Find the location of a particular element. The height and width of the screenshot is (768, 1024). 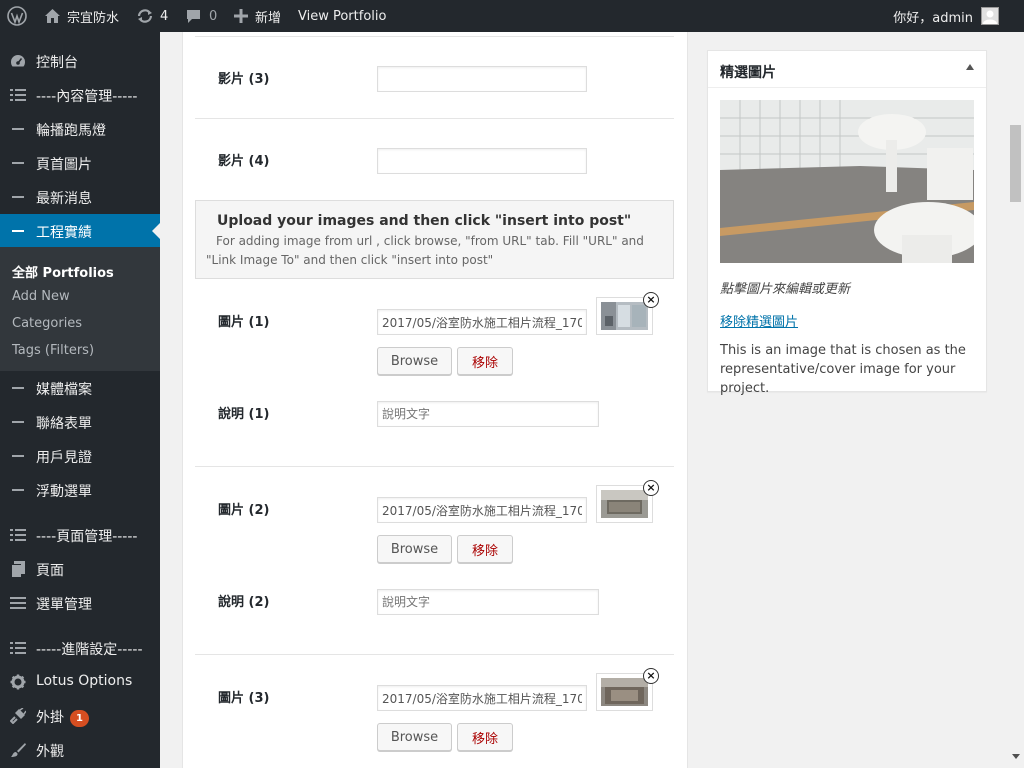

sidebar-item-media: 媒體檔案 is located at coordinates (80, 388).